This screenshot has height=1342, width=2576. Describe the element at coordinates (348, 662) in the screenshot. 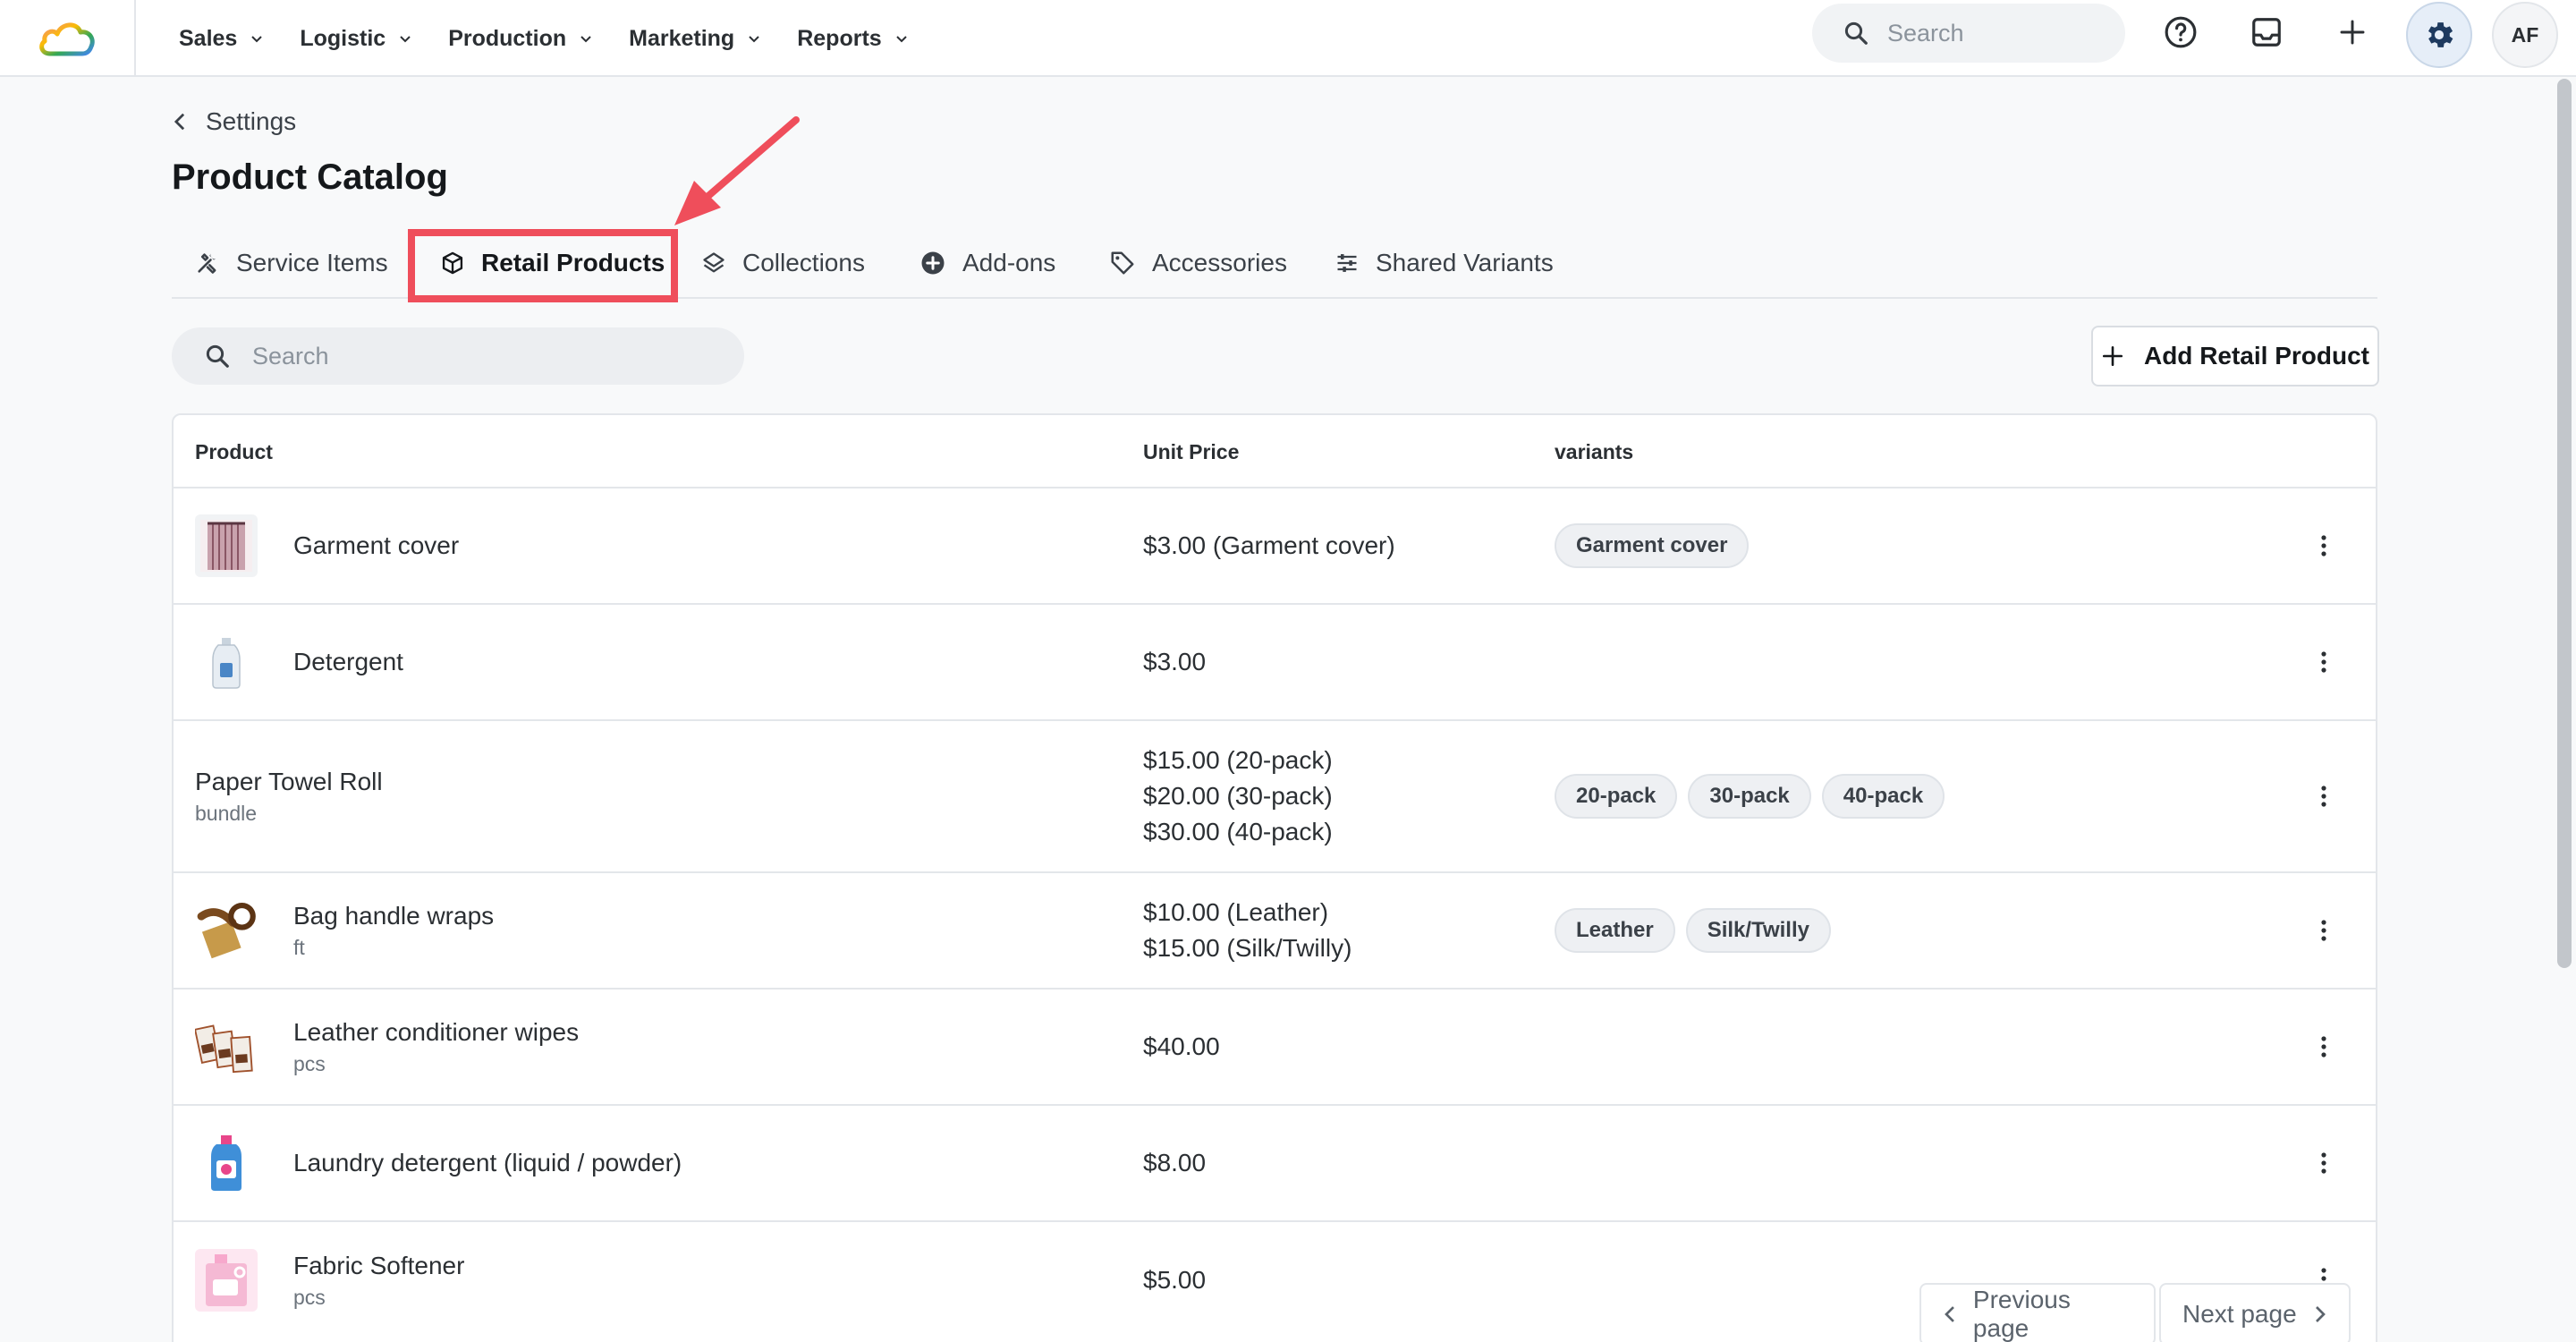

I see `product-name: Detergent` at that location.